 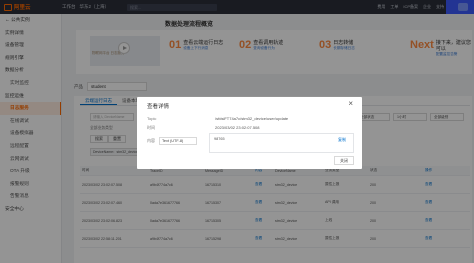 What do you see at coordinates (152, 118) in the screenshot?
I see `topic-label: Topic` at bounding box center [152, 118].